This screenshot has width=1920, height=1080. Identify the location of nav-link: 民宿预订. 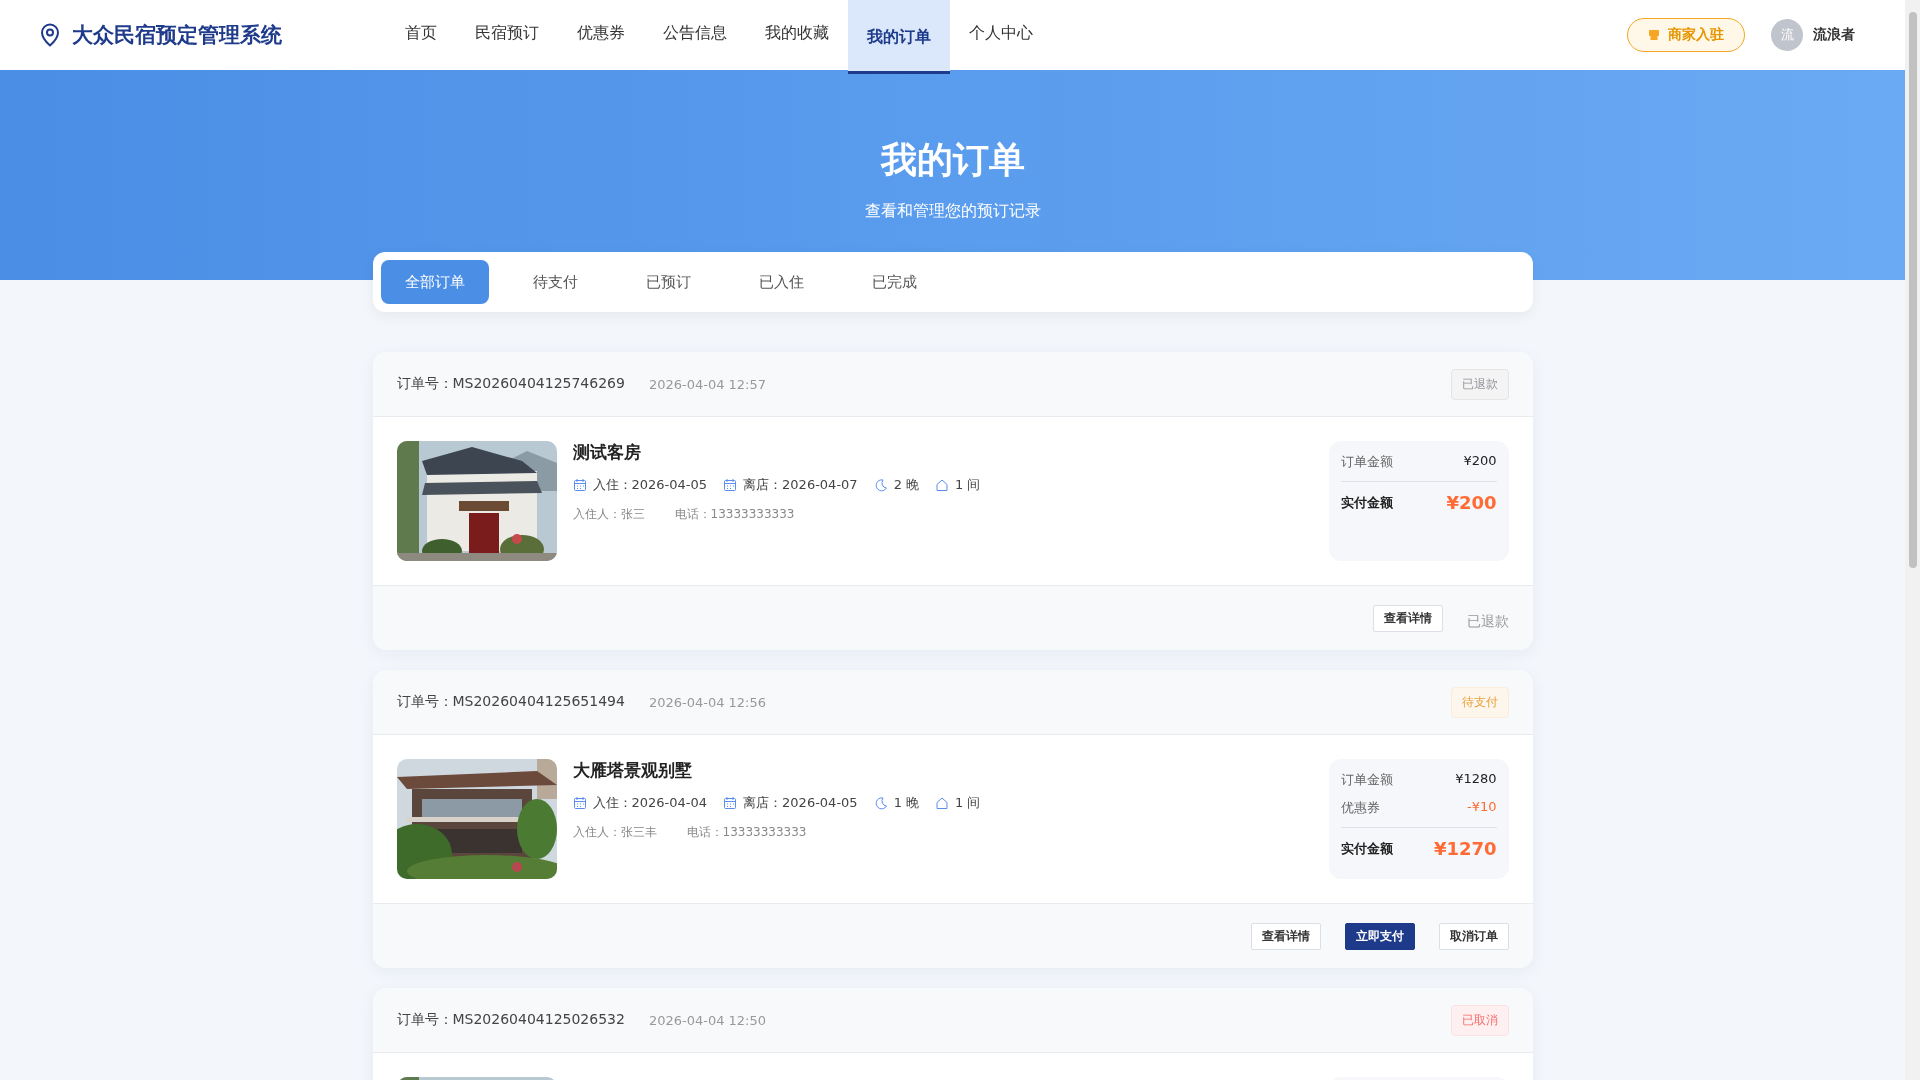
(507, 35).